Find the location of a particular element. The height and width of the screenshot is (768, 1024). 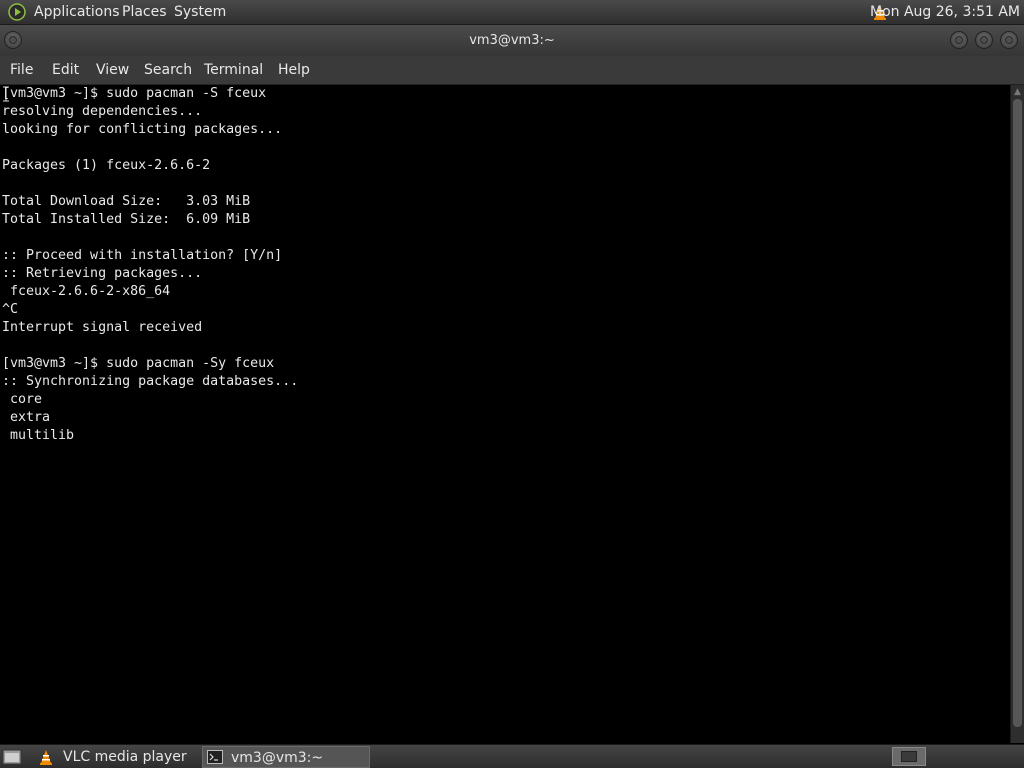

terminal-line: extra is located at coordinates (26, 417).